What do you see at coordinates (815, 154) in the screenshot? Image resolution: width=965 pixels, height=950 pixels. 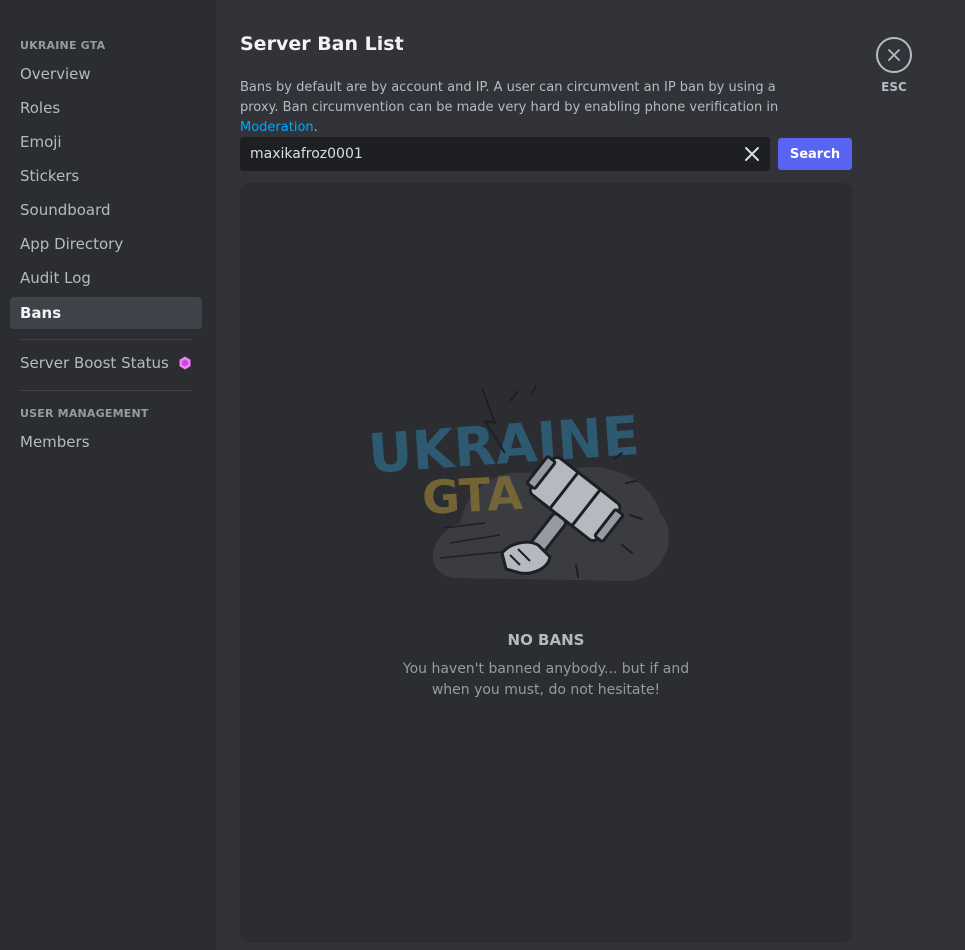 I see `search-button: Search` at bounding box center [815, 154].